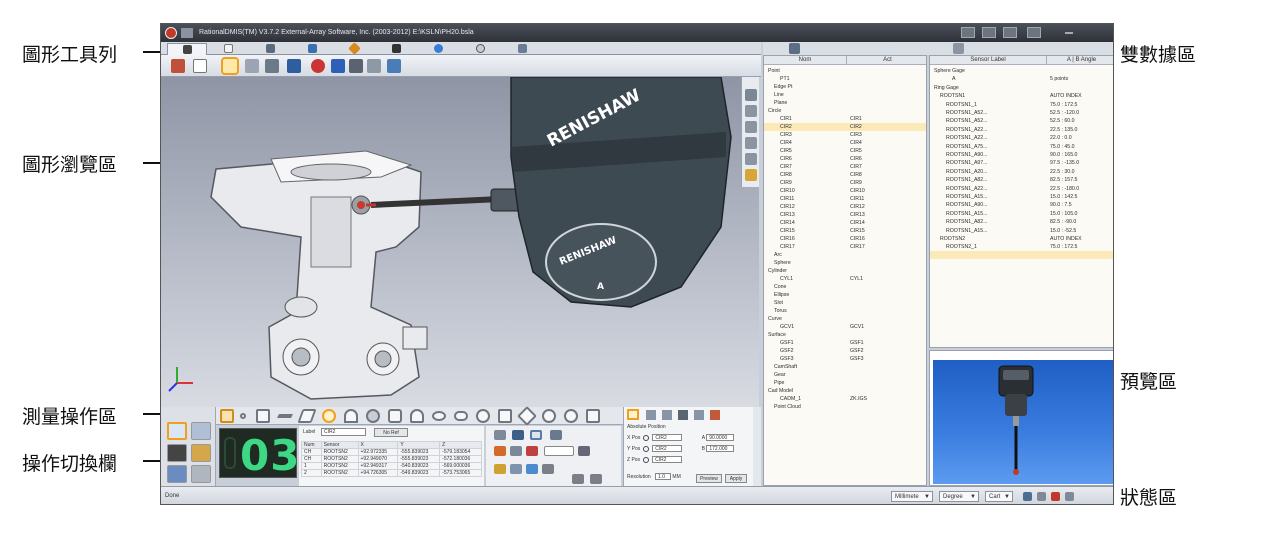 The image size is (1268, 540). I want to click on select-arrow-icon, so click(200, 66).